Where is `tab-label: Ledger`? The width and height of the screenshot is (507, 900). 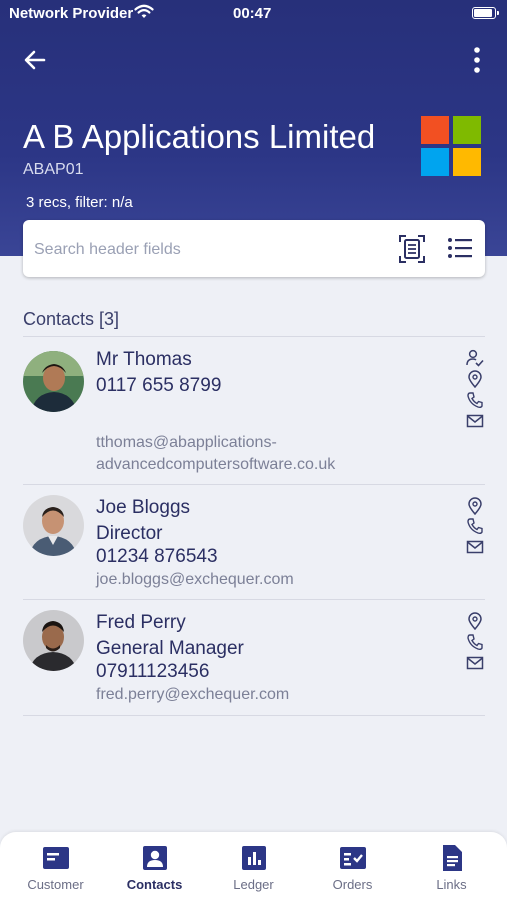
tab-label: Ledger is located at coordinates (253, 884).